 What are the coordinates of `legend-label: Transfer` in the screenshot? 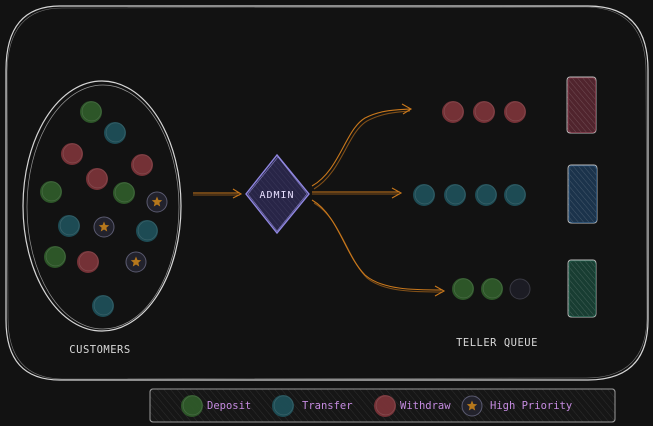 It's located at (327, 406).